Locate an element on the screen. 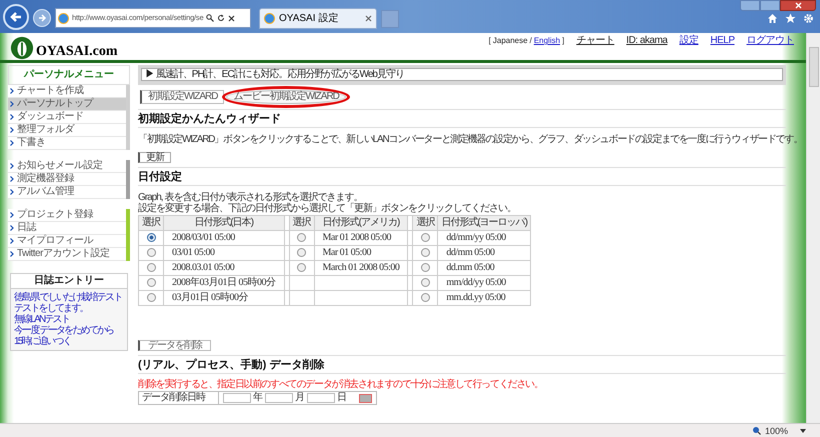  scrollbar is located at coordinates (813, 228).